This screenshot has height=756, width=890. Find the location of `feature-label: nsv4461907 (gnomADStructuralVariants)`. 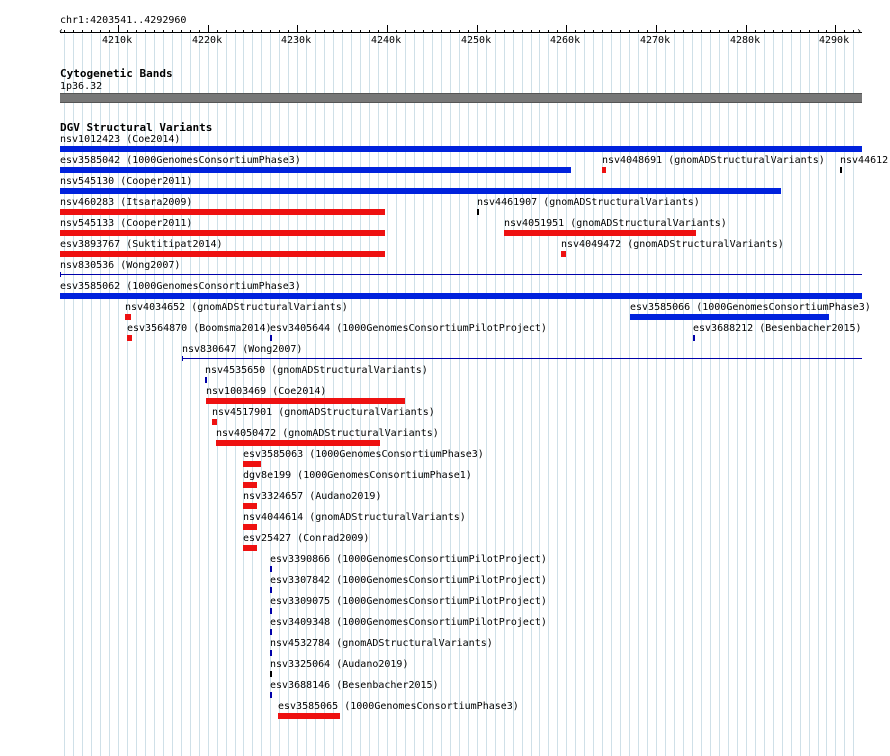

feature-label: nsv4461907 (gnomADStructuralVariants) is located at coordinates (588, 202).